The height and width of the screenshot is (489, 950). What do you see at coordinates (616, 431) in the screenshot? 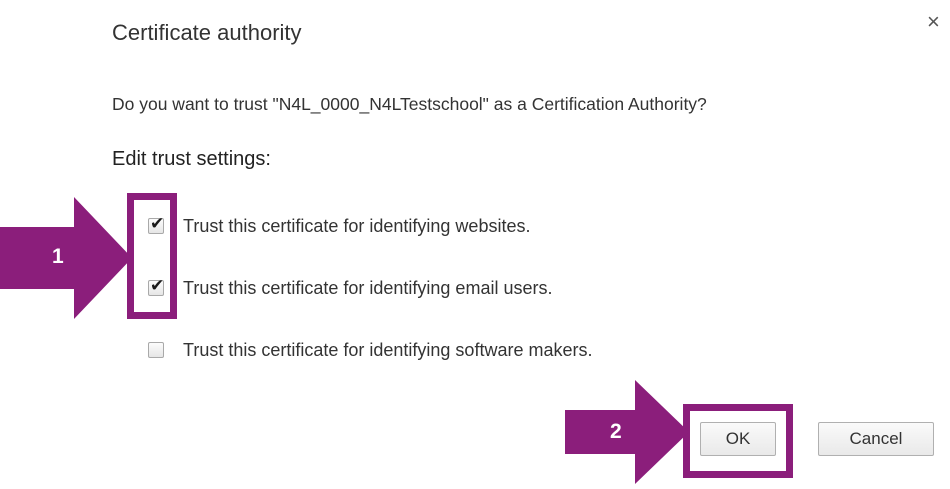
I see `step-2-number: 2` at bounding box center [616, 431].